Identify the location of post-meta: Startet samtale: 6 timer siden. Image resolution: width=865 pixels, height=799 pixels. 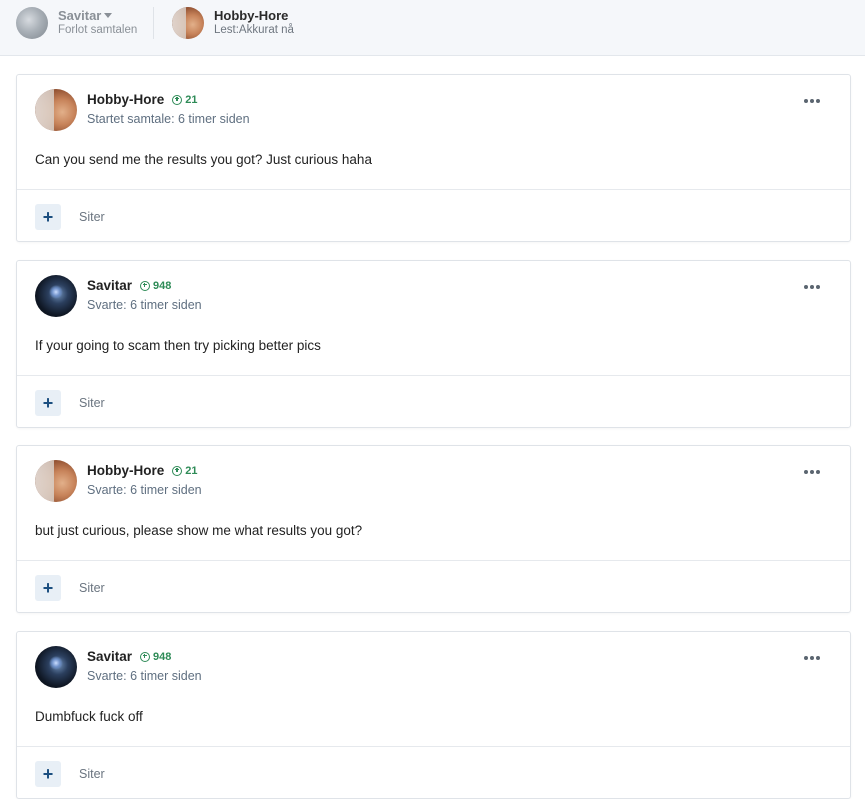
(168, 119).